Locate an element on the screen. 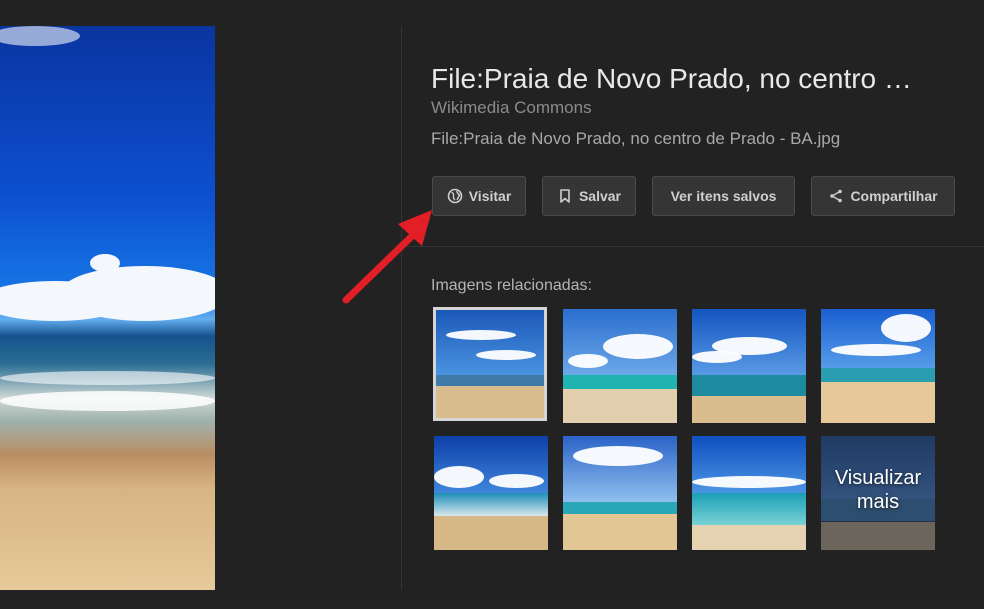 The height and width of the screenshot is (609, 984). saved-items-button: Ver itens salvos is located at coordinates (723, 196).